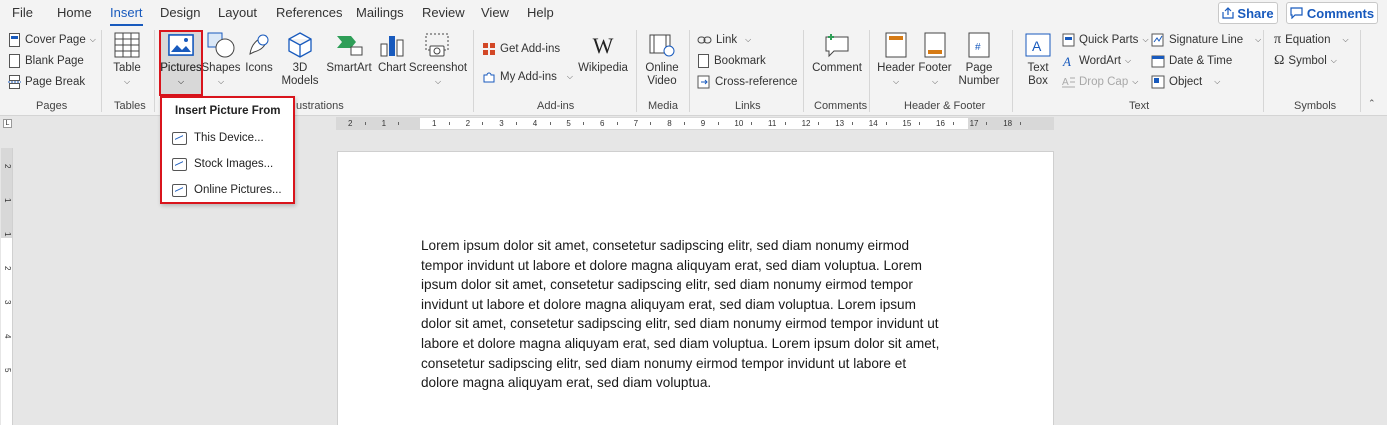 Image resolution: width=1387 pixels, height=425 pixels. Describe the element at coordinates (1066, 61) in the screenshot. I see `wordart-icon: A` at that location.